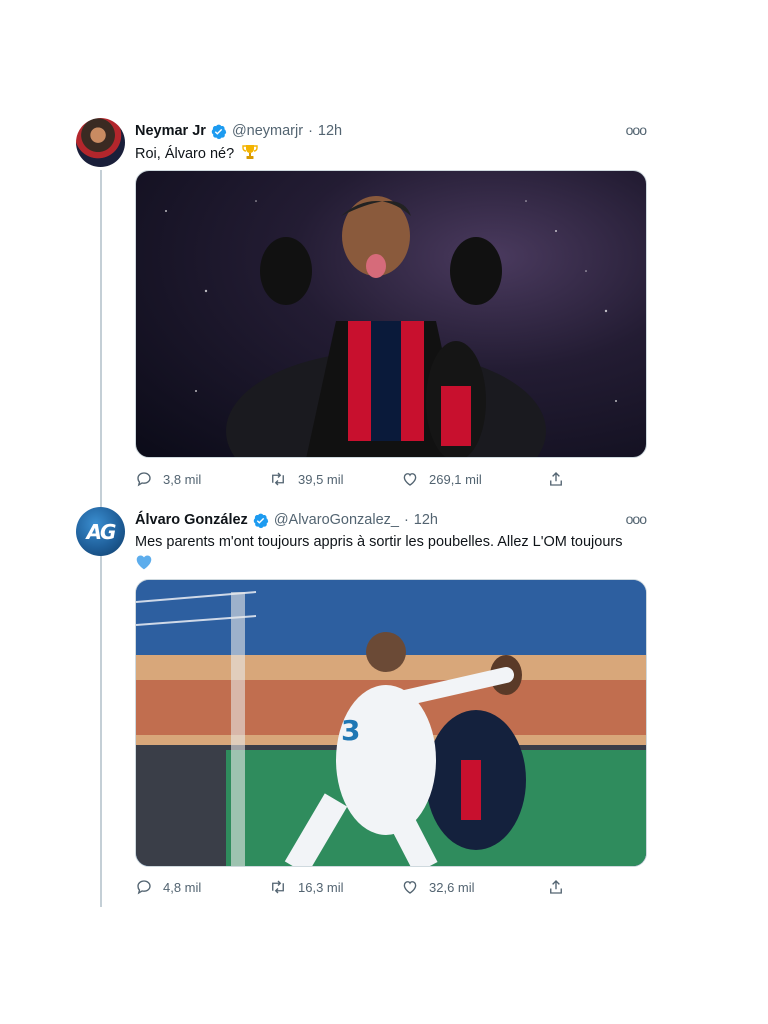 The image size is (768, 1024). What do you see at coordinates (182, 479) in the screenshot?
I see `reply-count: 3,8 mil` at bounding box center [182, 479].